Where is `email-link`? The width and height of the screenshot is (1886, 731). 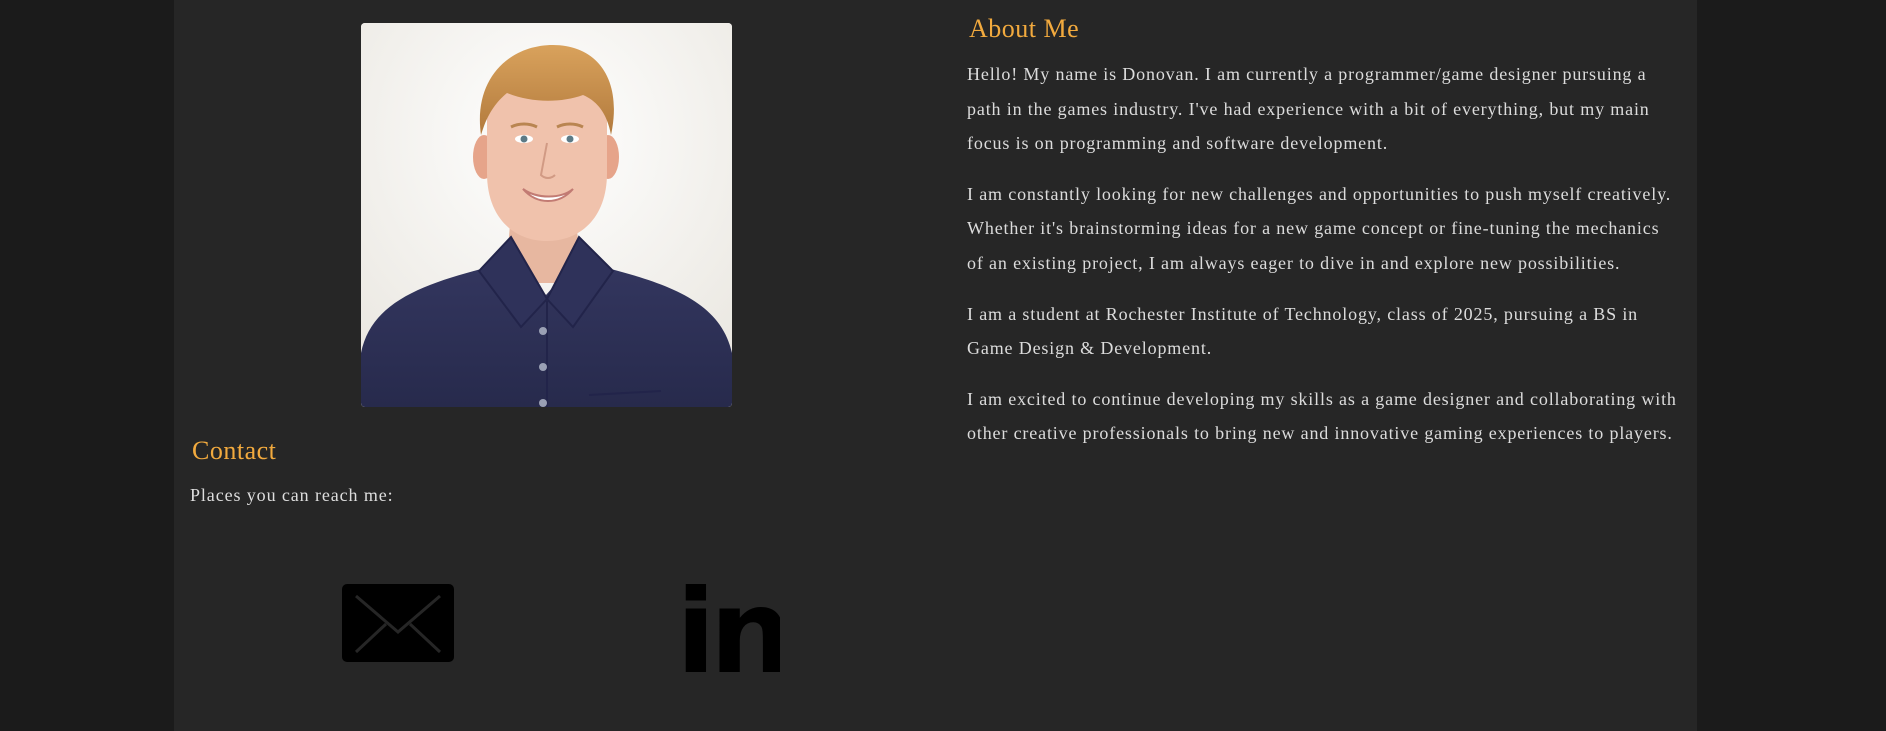 email-link is located at coordinates (398, 623).